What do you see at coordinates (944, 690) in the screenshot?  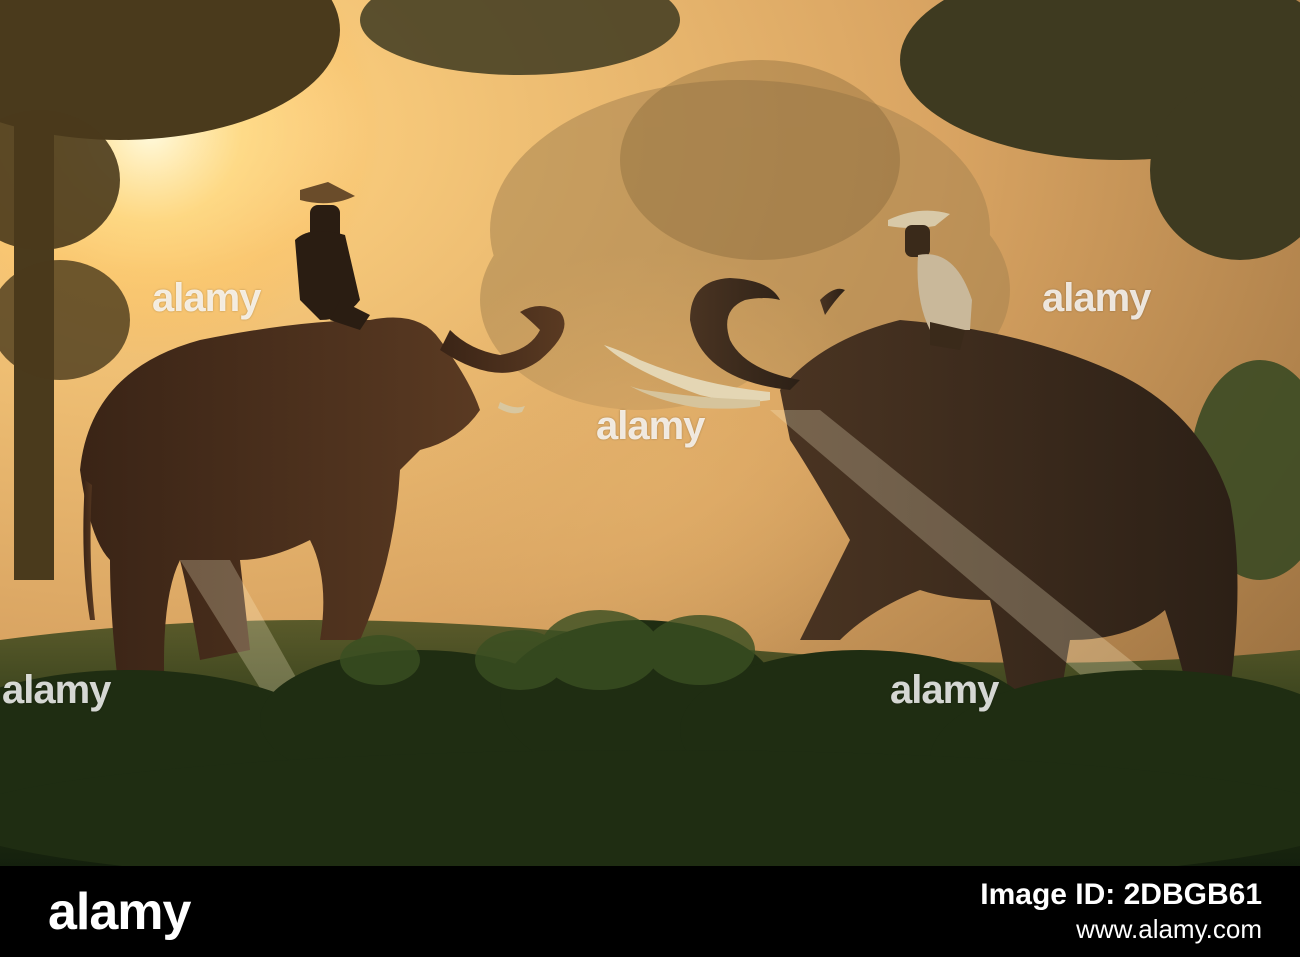 I see `watermark-bottom-right: alamy` at bounding box center [944, 690].